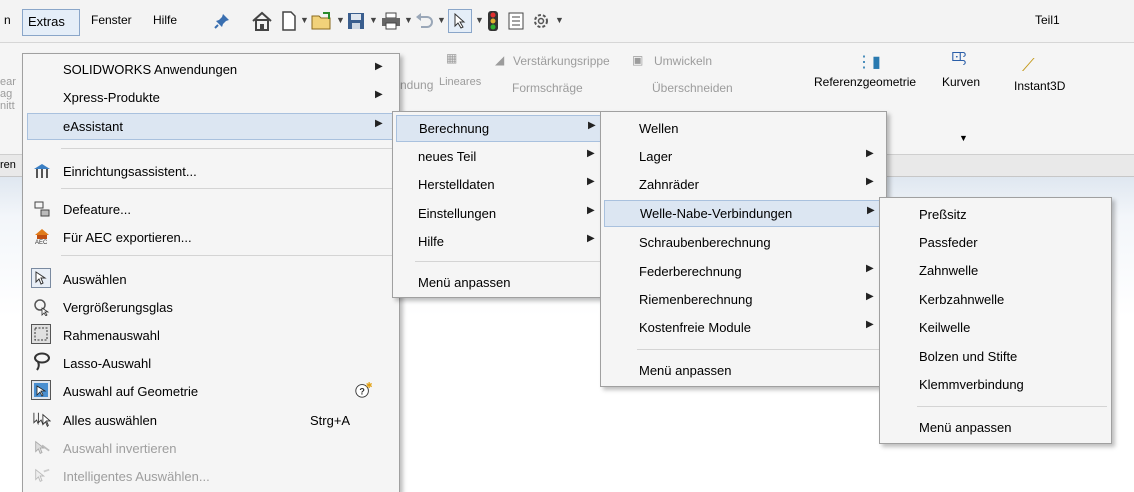 This screenshot has height=492, width=1134. I want to click on menu-item-federberechnung: Federberechnung ▶, so click(743, 271).